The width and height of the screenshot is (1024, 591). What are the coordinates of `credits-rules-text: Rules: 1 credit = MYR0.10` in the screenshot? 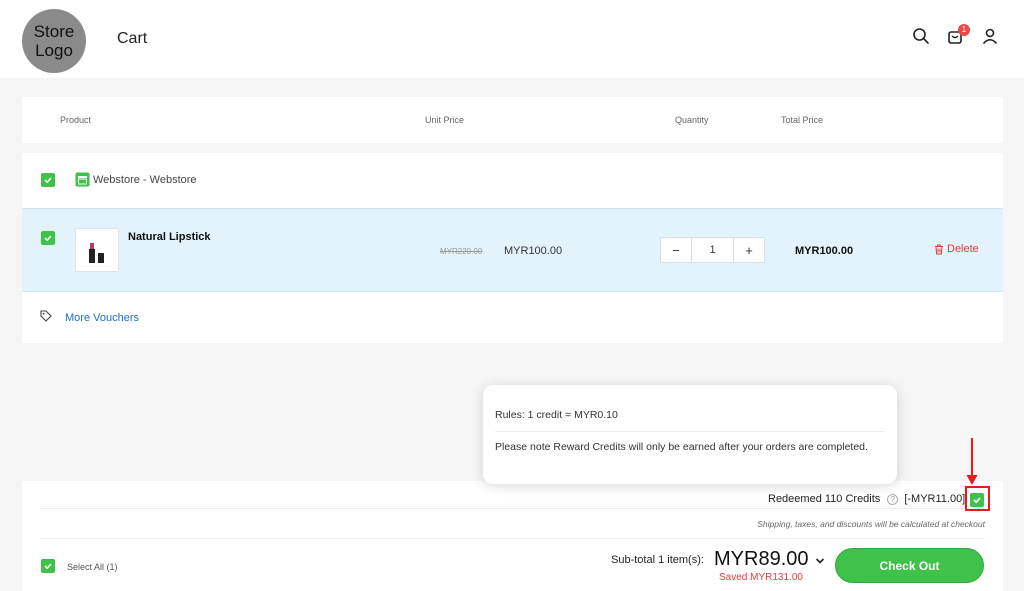 It's located at (556, 415).